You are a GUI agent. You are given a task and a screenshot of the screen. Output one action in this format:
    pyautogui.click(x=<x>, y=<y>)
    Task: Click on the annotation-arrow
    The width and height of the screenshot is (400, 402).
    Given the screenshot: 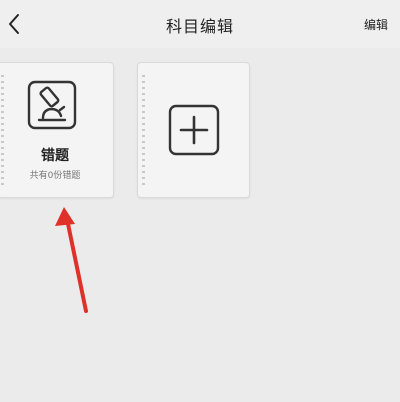 What is the action you would take?
    pyautogui.click(x=71, y=260)
    